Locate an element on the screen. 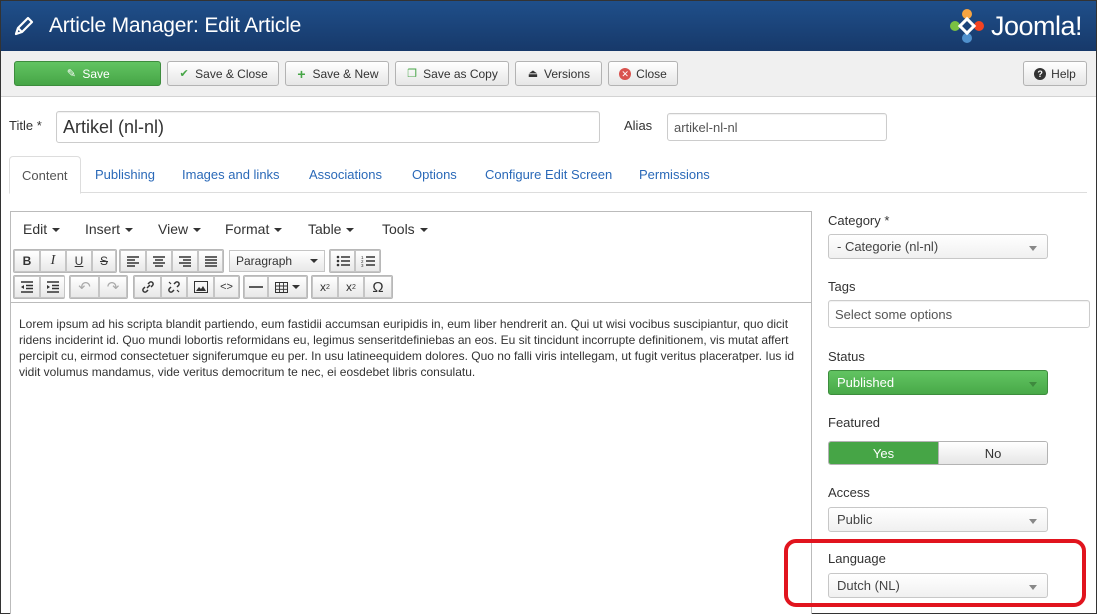 This screenshot has width=1097, height=614. editor-menubar: Edit Insert View Format Table Tools is located at coordinates (411, 229).